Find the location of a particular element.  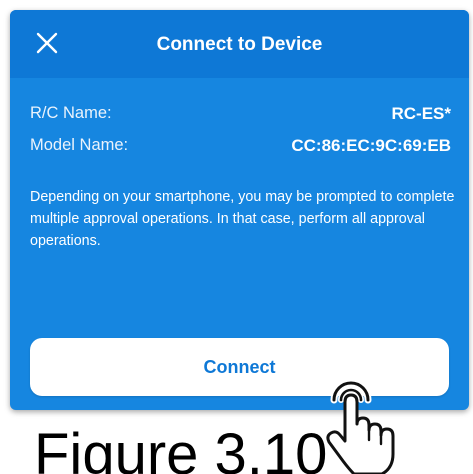

rc-name-row: R/C Name: RC-ES* is located at coordinates (240, 115).